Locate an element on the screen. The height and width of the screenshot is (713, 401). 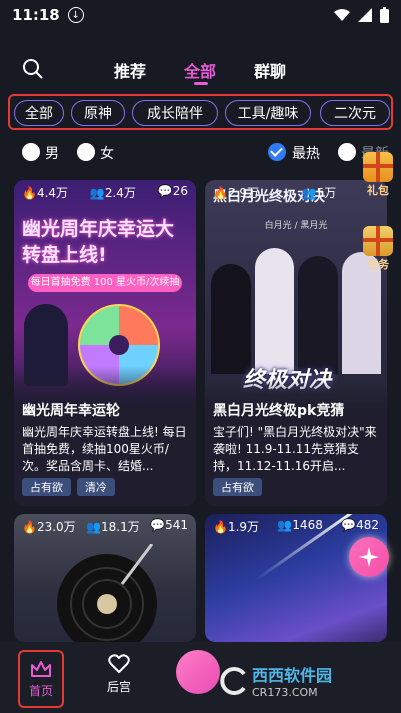
filter-male-label: 男 is located at coordinates (52, 154).